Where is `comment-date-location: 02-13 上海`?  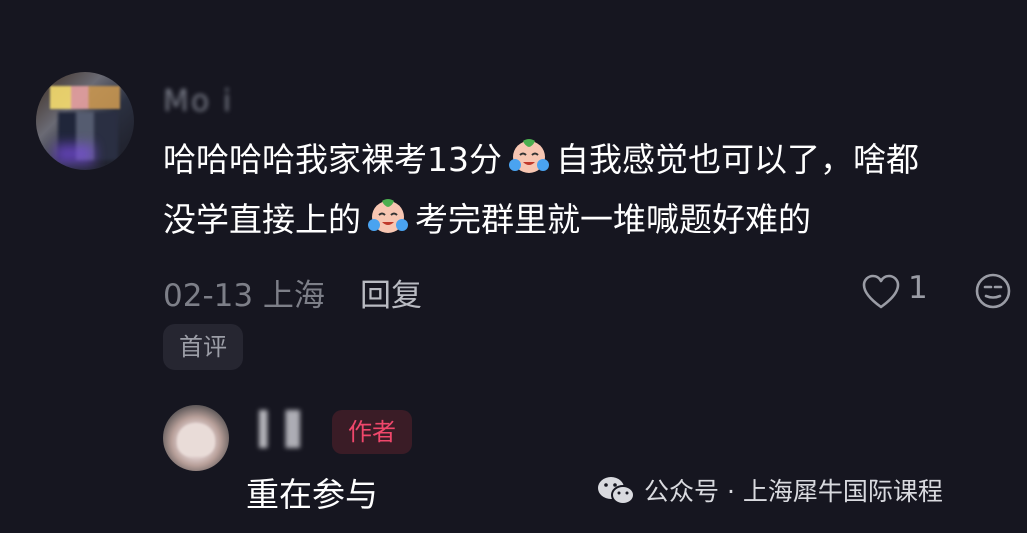
comment-date-location: 02-13 上海 is located at coordinates (244, 296).